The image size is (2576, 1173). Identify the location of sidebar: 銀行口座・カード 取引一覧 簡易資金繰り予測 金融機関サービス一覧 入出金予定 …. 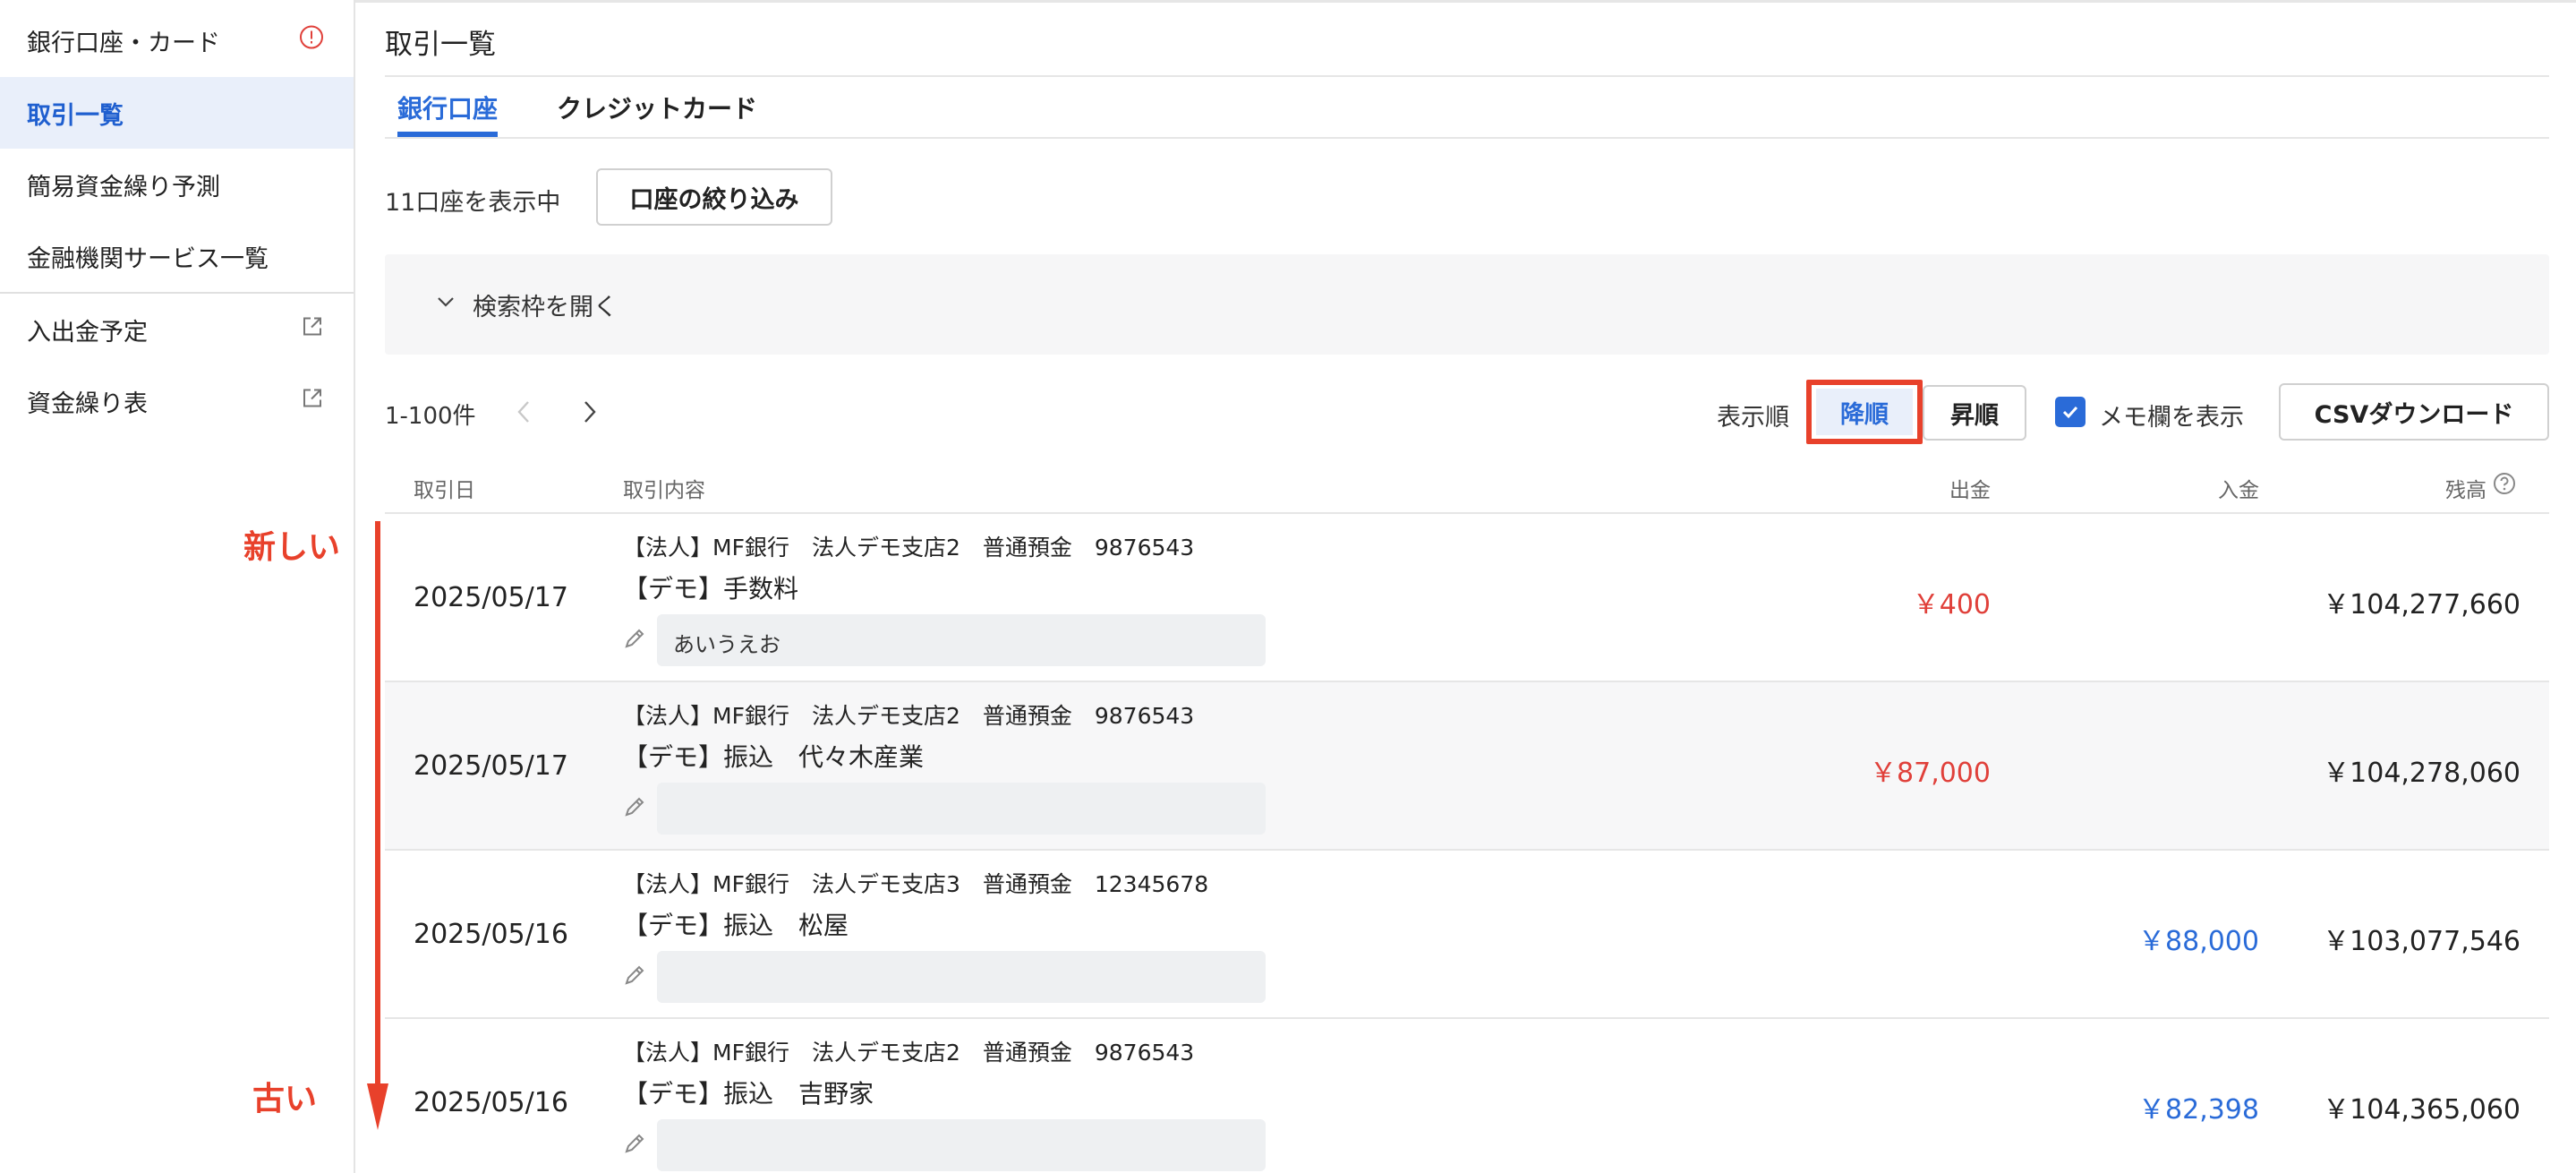
(177, 586).